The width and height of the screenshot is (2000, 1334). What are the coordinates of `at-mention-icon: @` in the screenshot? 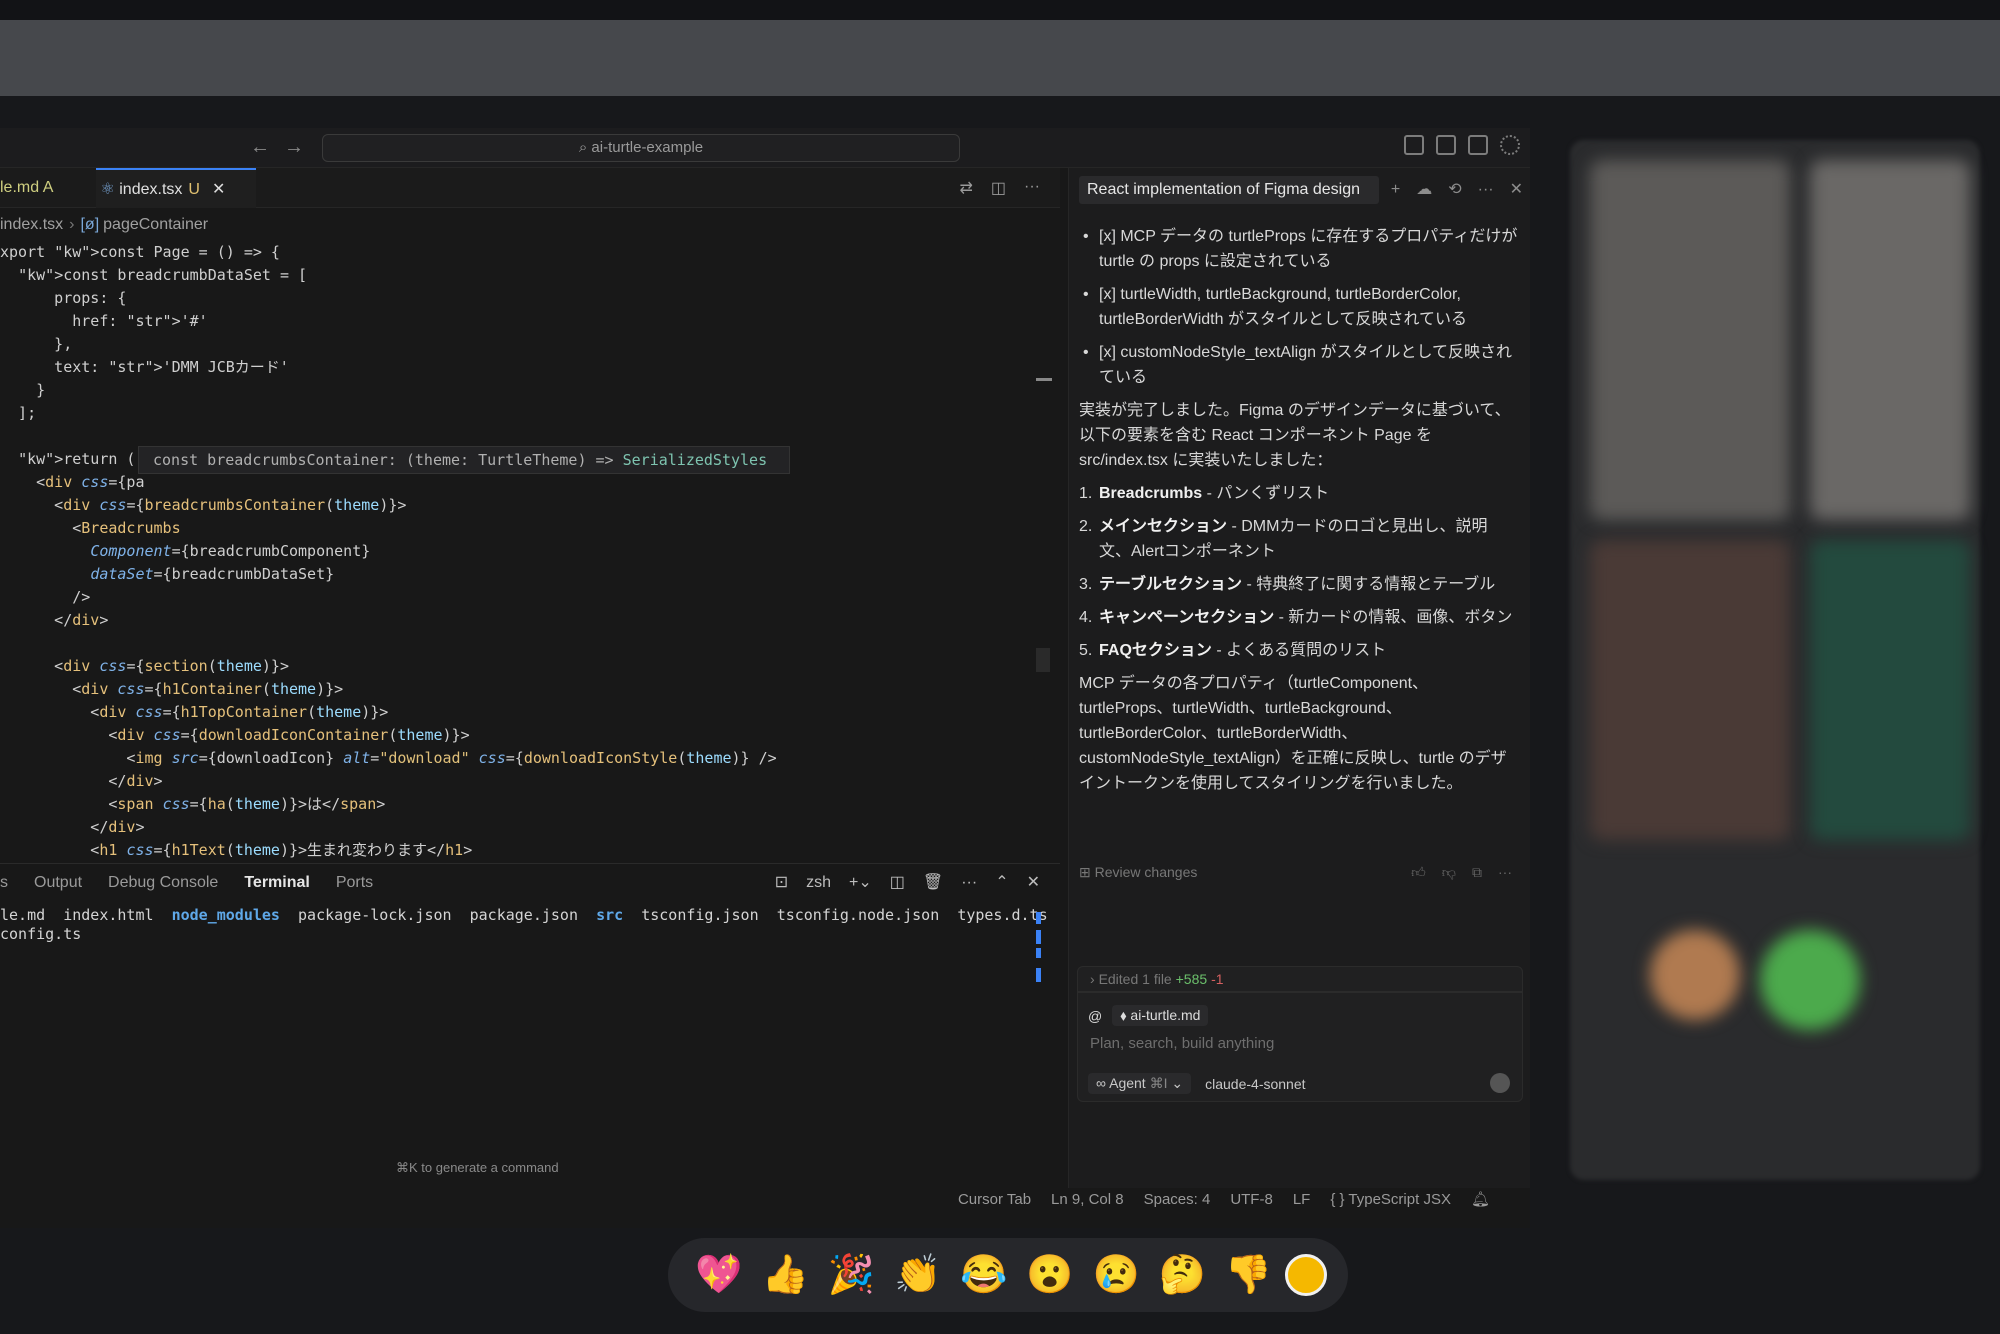 It's located at (1095, 1016).